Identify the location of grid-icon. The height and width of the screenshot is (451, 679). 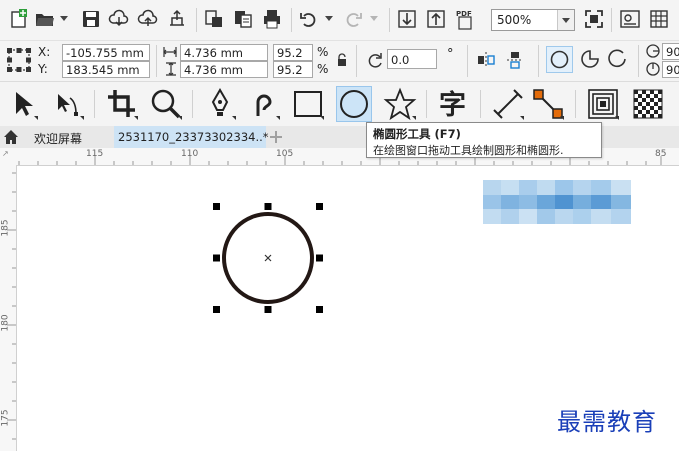
(659, 19).